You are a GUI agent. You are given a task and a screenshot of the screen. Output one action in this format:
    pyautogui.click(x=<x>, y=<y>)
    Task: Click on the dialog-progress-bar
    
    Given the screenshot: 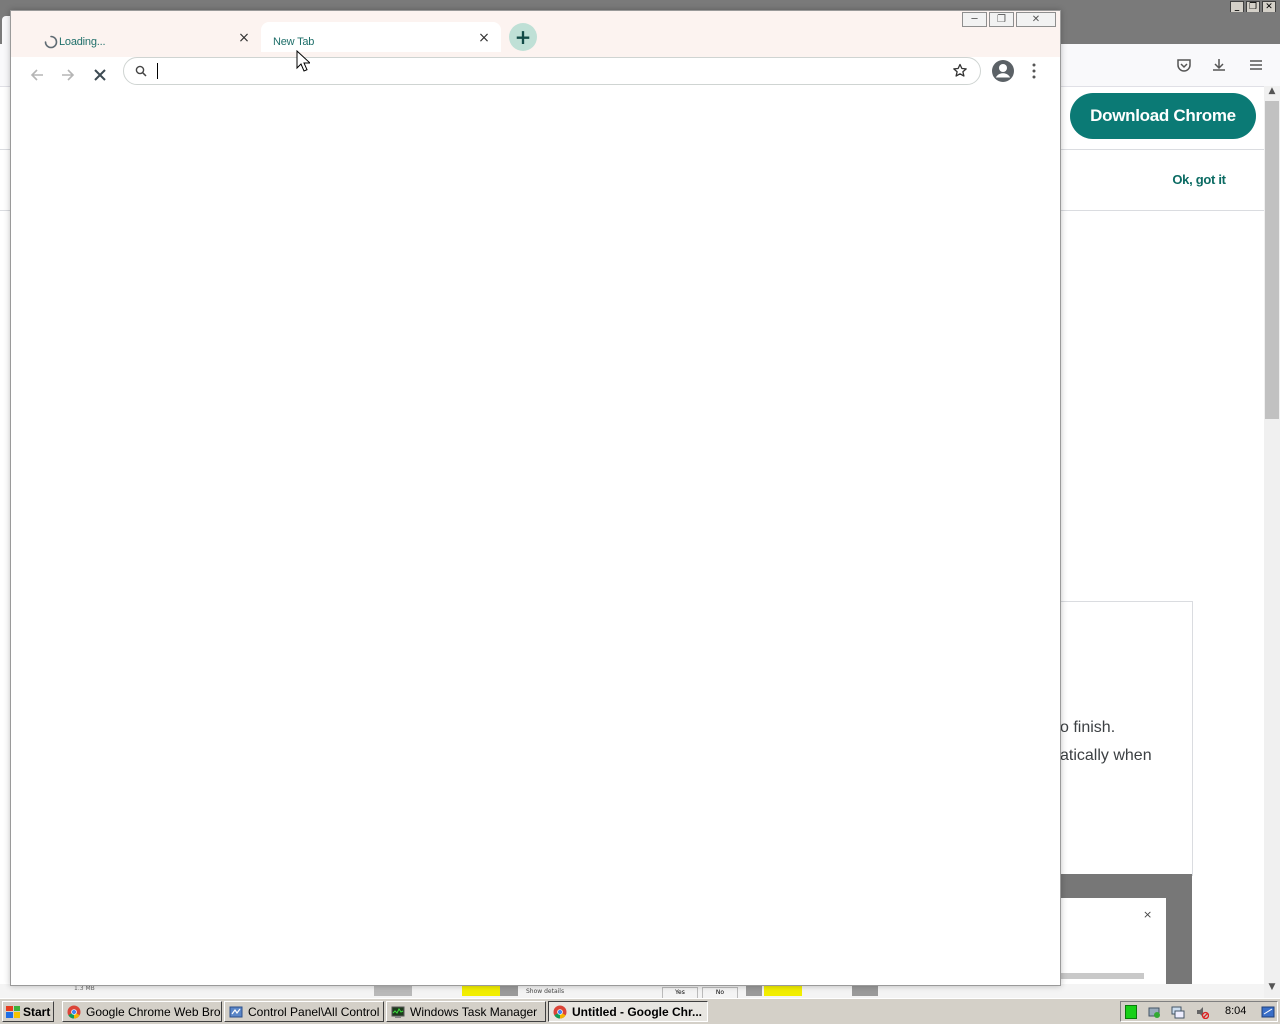 What is the action you would take?
    pyautogui.click(x=1102, y=976)
    